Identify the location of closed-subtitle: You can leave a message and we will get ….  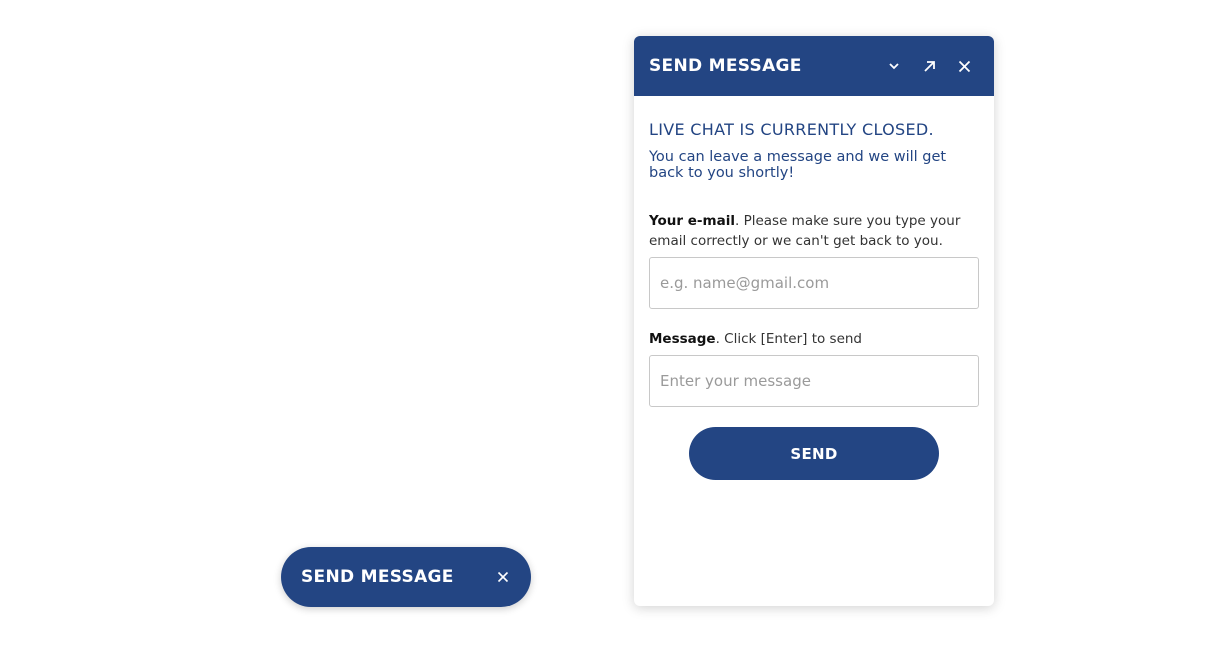
(798, 165).